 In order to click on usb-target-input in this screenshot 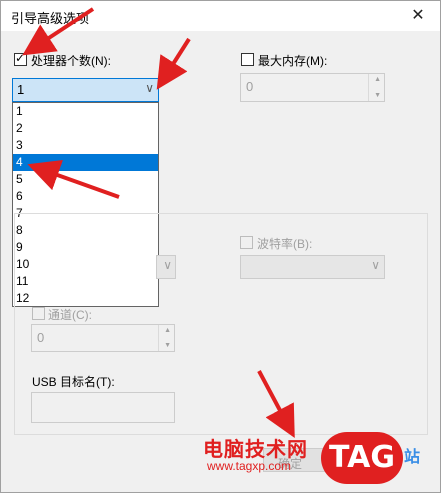, I will do `click(103, 407)`.